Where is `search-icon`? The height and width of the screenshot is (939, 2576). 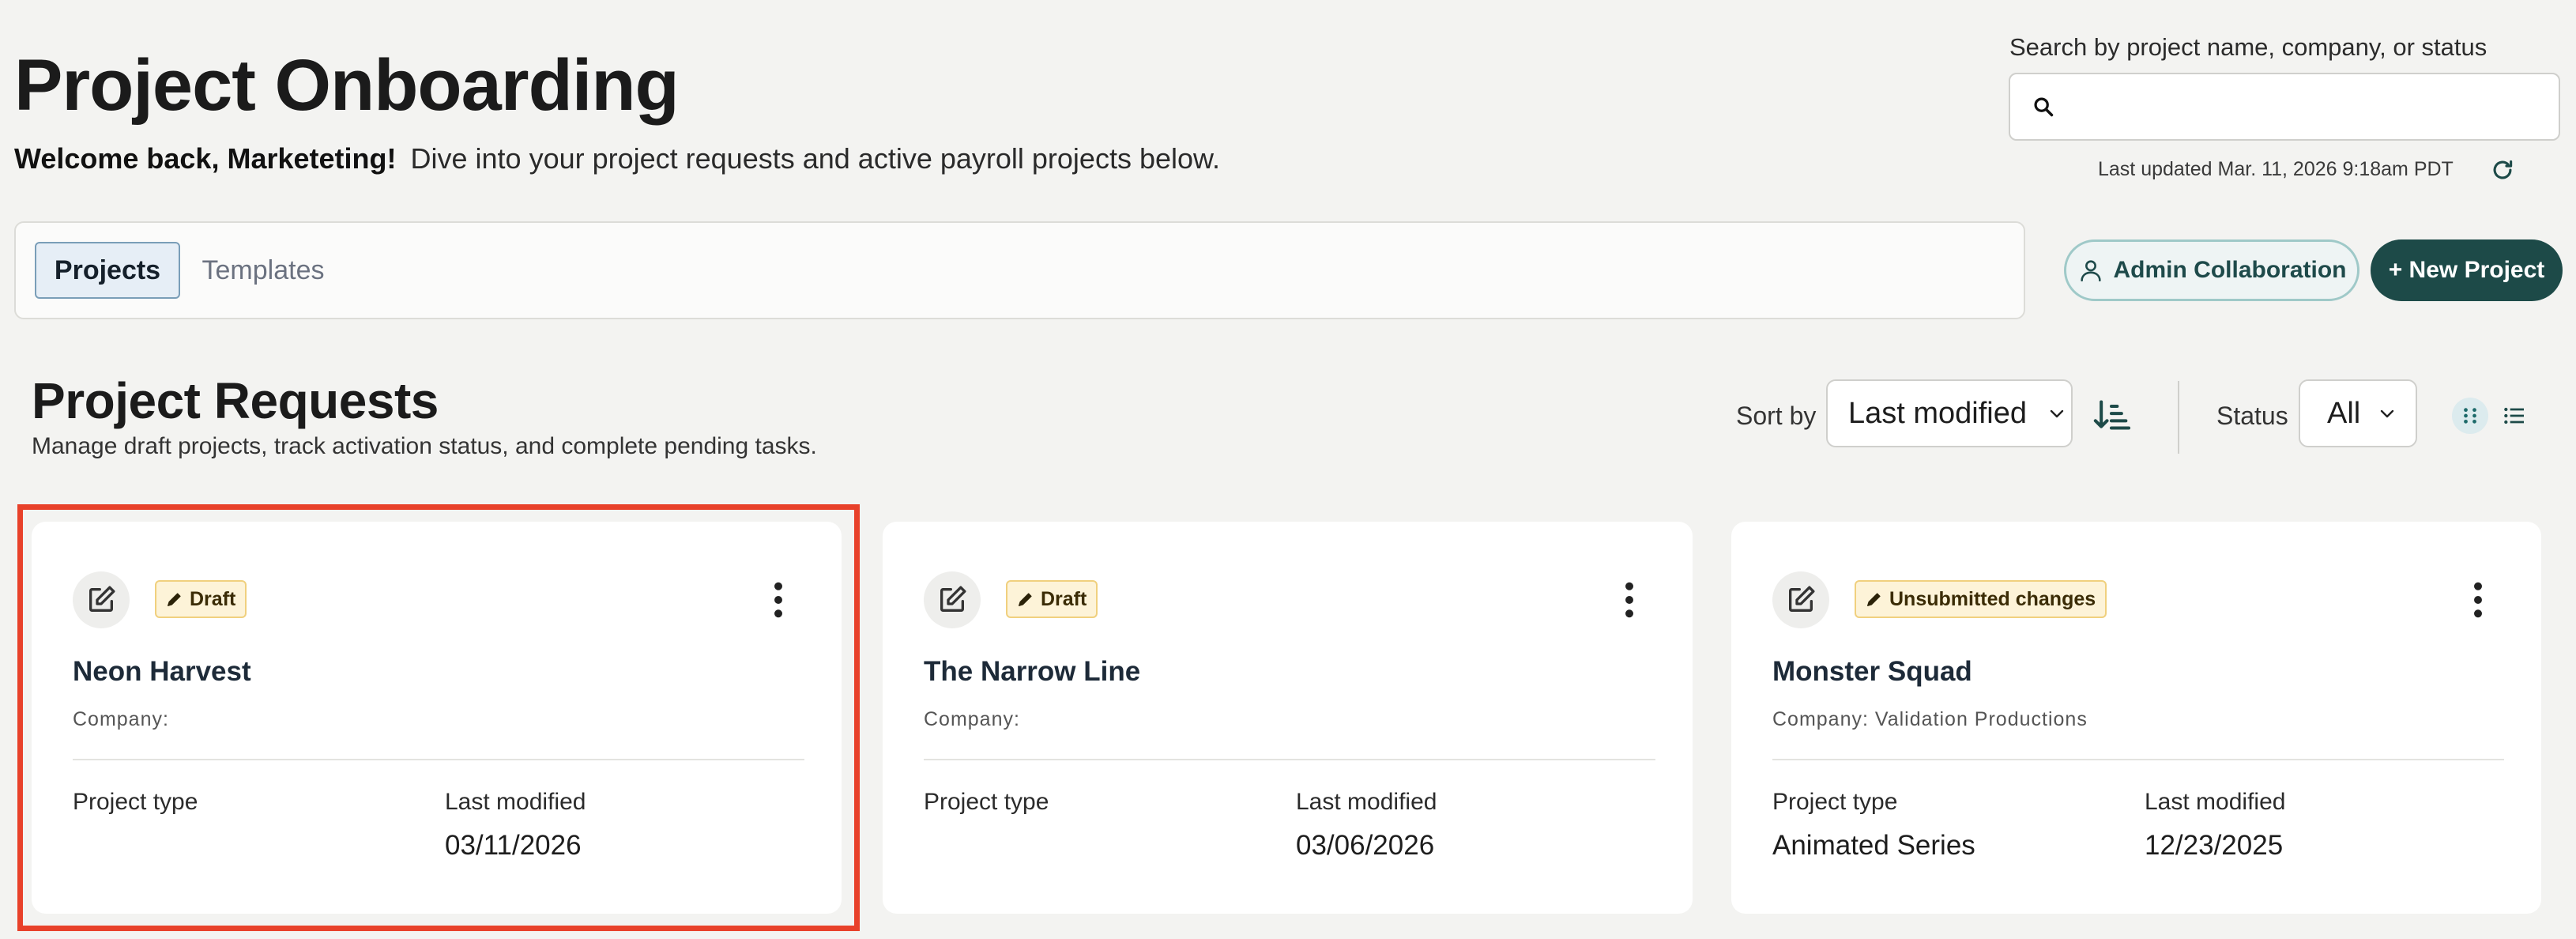 search-icon is located at coordinates (2044, 107).